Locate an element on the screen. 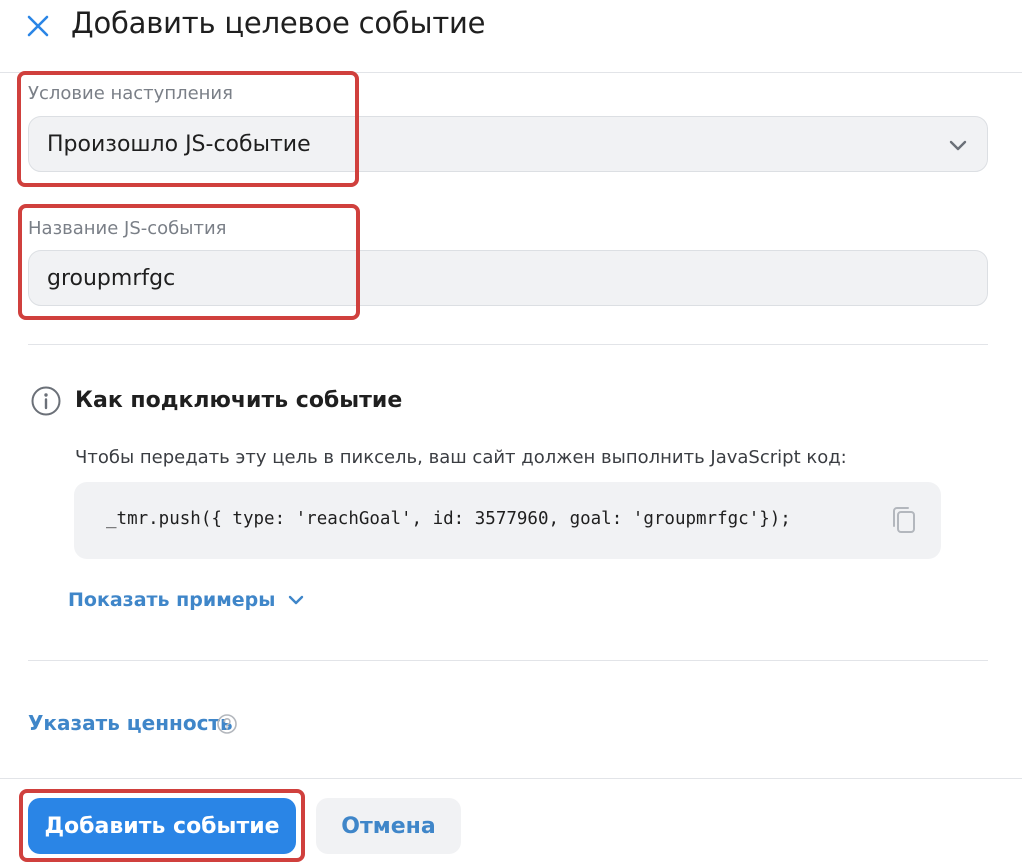 This screenshot has width=1022, height=862. info-title: Как подключить событие is located at coordinates (239, 400).